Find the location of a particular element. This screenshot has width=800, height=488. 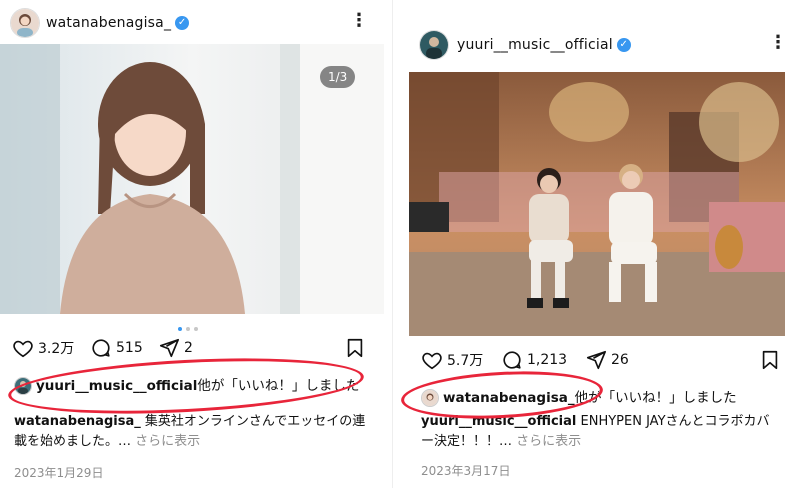

like-button: 3.2万 is located at coordinates (43, 348).